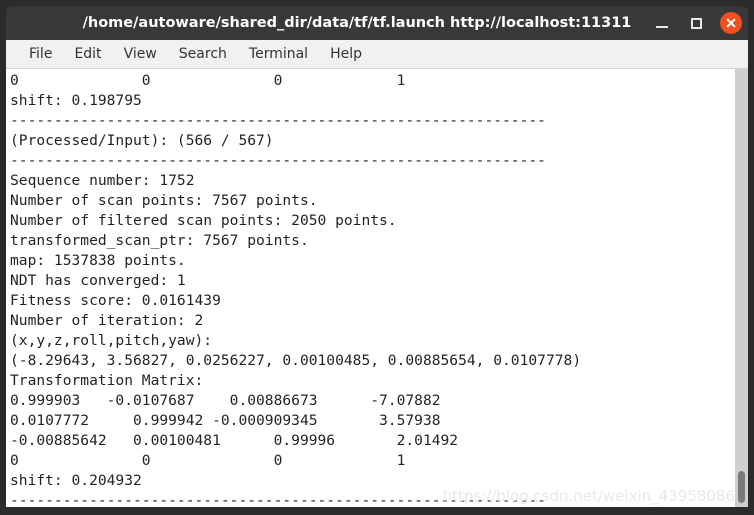  Describe the element at coordinates (377, 54) in the screenshot. I see `menu-bar: File Edit View Search Terminal Help` at that location.